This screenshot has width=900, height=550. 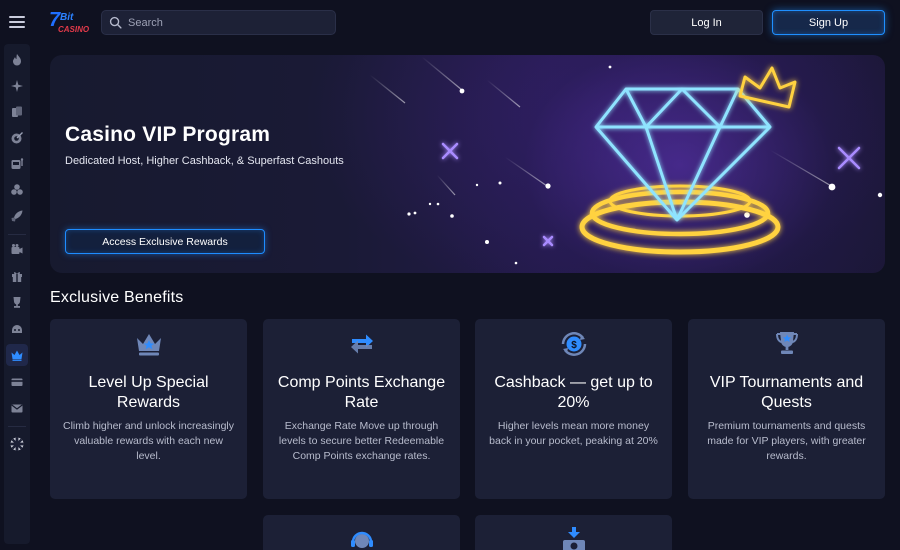 I want to click on top-bar: 7 Bit CASINO Log In Sign Up, so click(x=450, y=22).